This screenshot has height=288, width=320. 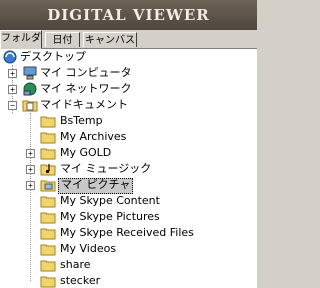 I want to click on tree-item-my-skype-received-files: My Skype Received Files, so click(x=128, y=233).